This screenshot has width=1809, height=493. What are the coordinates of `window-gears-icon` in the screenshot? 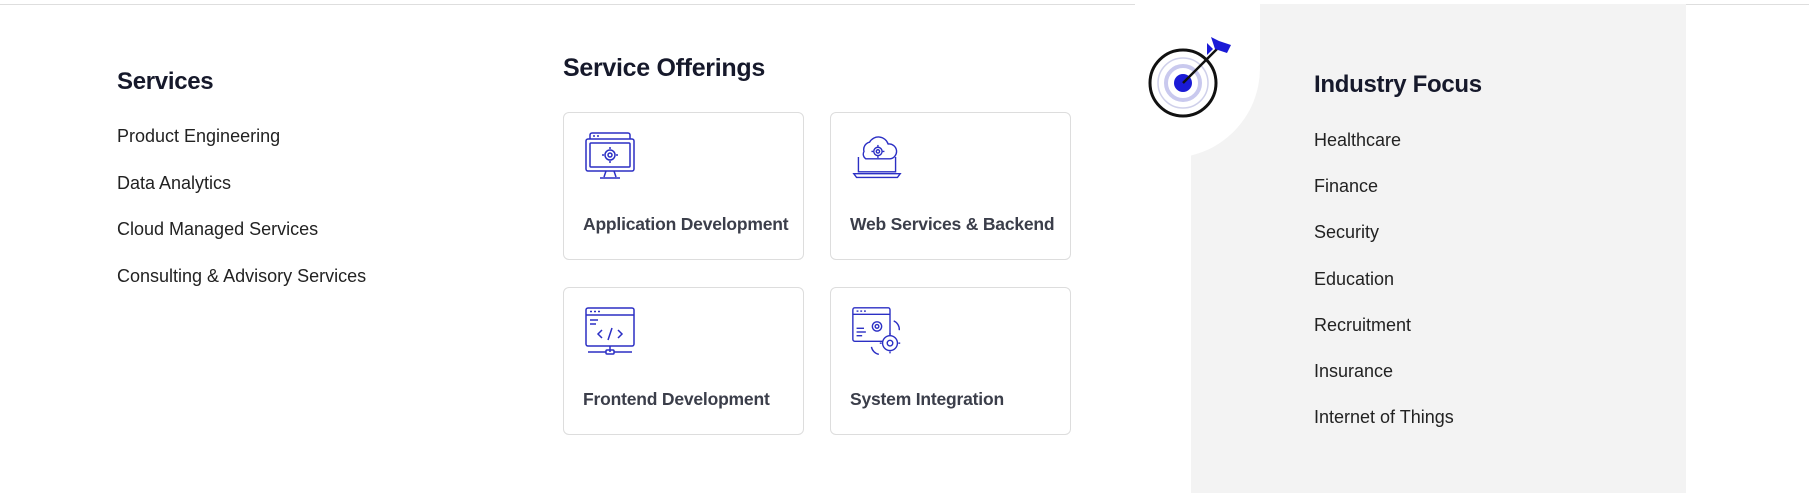 It's located at (876, 331).